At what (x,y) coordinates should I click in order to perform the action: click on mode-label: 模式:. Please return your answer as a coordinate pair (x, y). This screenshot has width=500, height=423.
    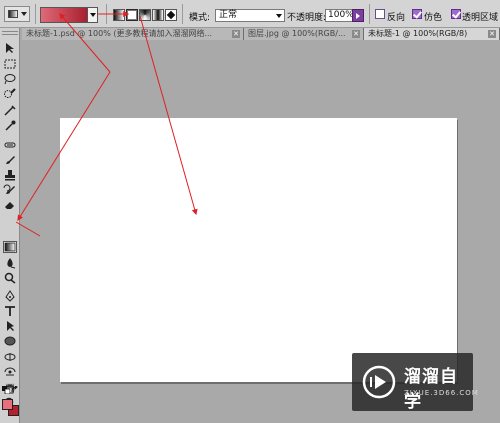
    Looking at the image, I should click on (200, 18).